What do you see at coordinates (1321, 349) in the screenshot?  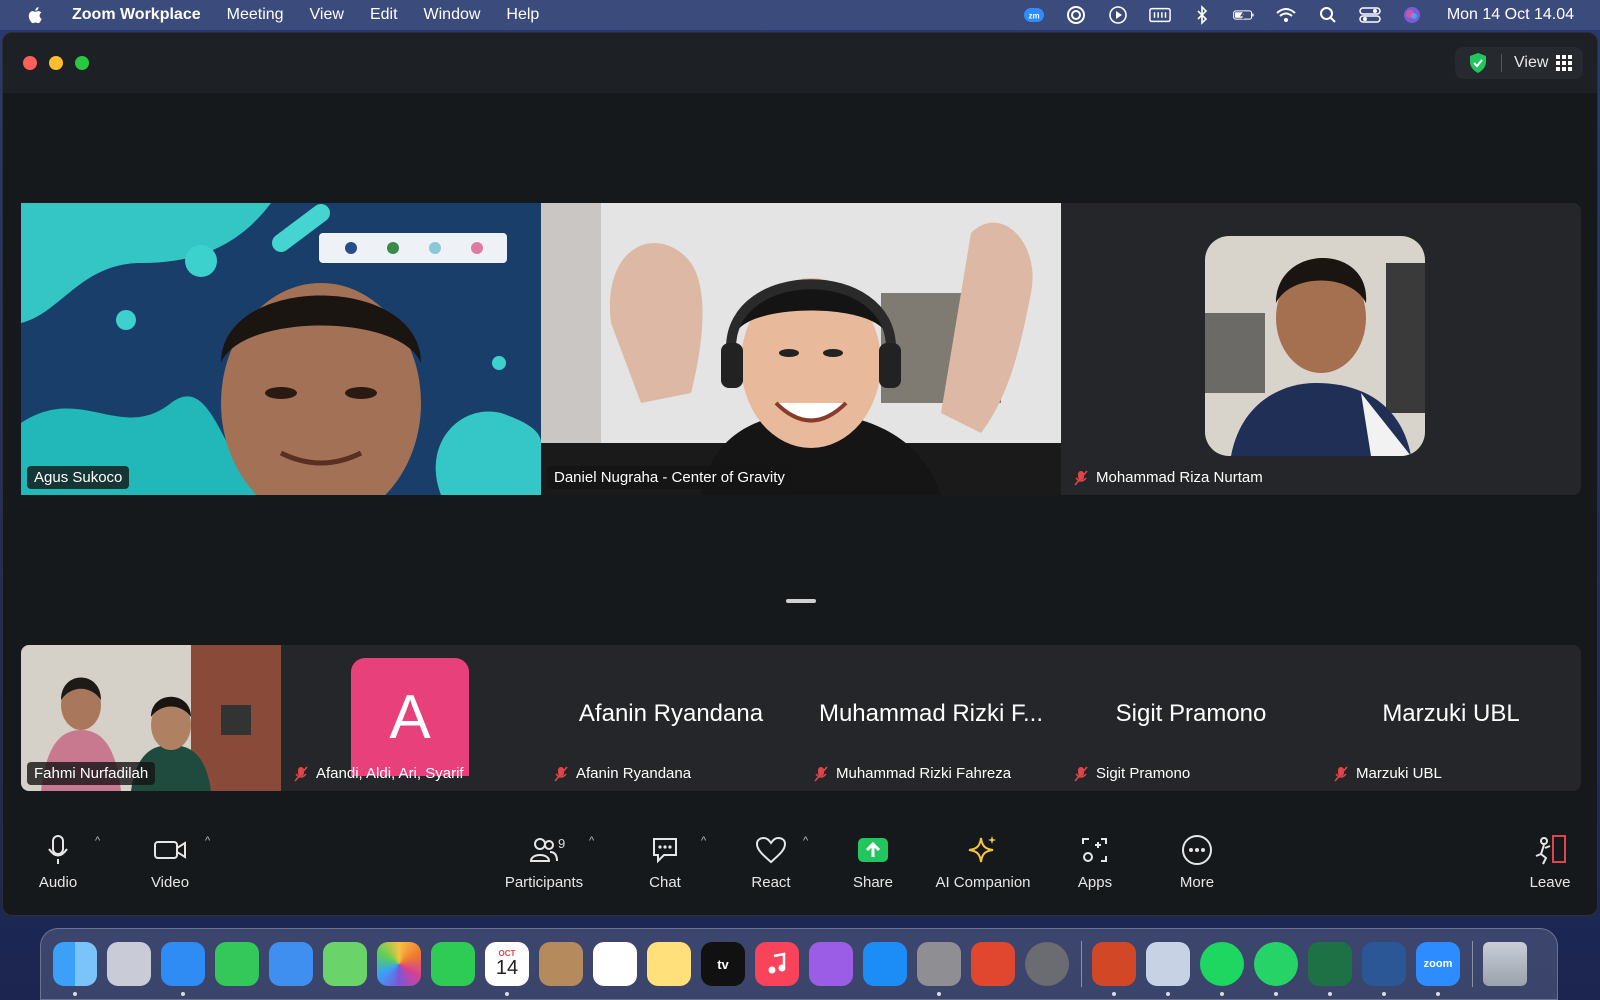 I see `video-tile-mohammad: Mohammad Riza Nurtam` at bounding box center [1321, 349].